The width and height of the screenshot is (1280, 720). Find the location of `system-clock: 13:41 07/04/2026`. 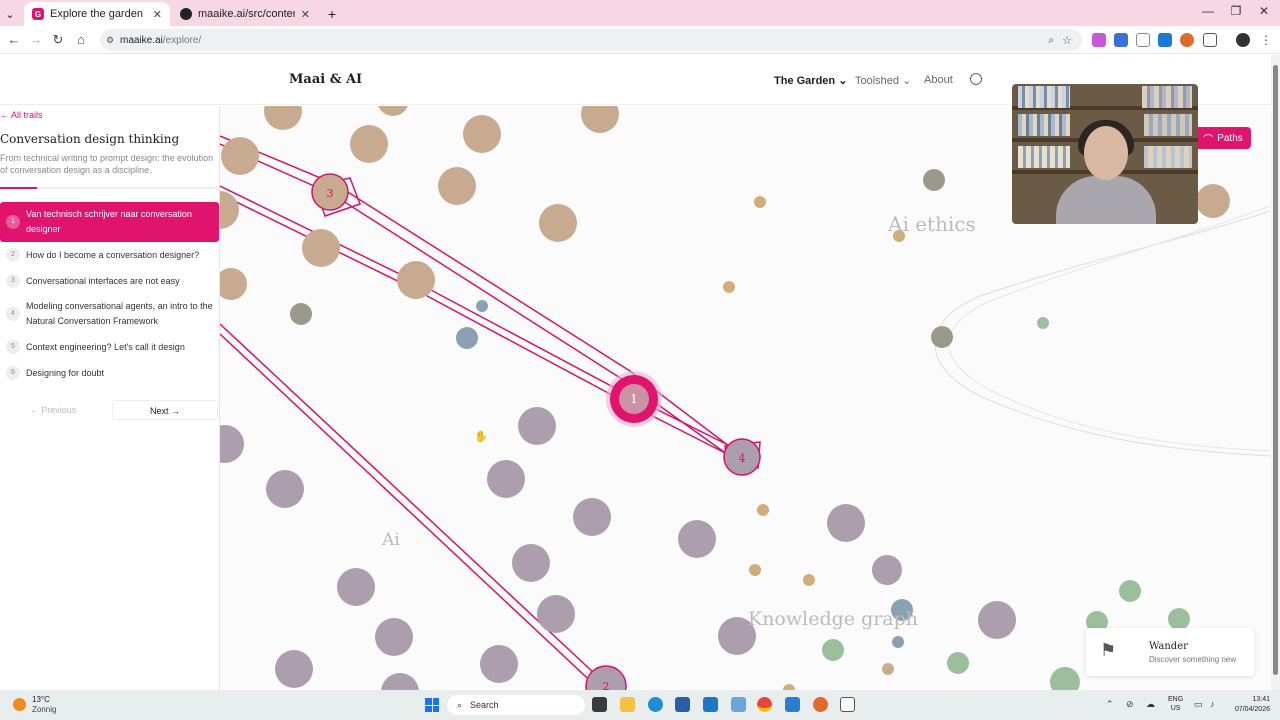

system-clock: 13:41 07/04/2026 is located at coordinates (1245, 705).